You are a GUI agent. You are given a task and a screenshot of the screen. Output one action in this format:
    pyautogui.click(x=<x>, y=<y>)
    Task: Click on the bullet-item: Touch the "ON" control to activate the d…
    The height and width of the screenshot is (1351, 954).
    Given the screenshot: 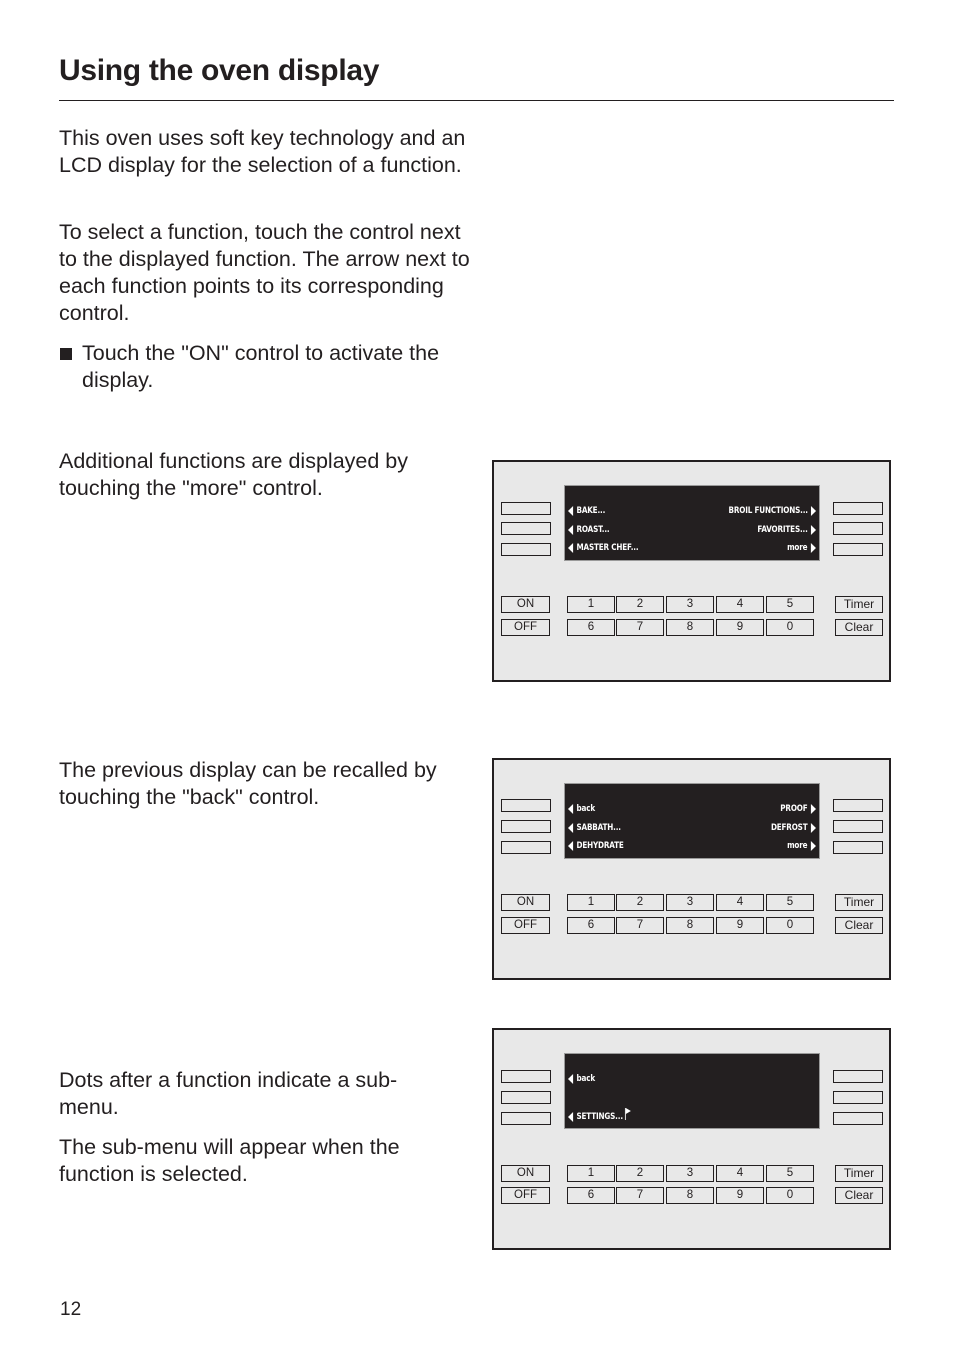 What is the action you would take?
    pyautogui.click(x=269, y=367)
    